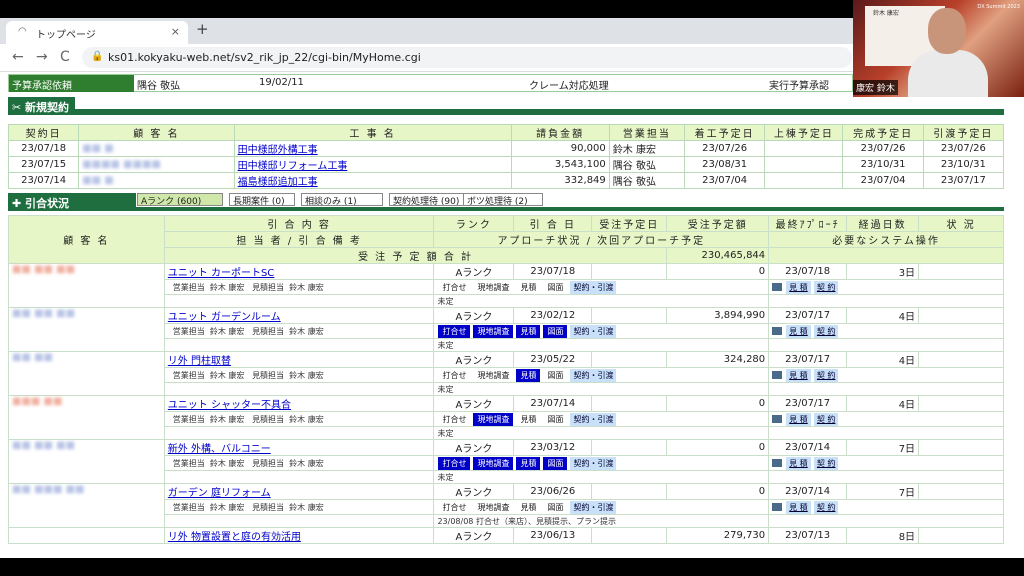 Image resolution: width=1024 pixels, height=576 pixels. Describe the element at coordinates (808, 315) in the screenshot. I see `last-approach: 23/07/17` at that location.